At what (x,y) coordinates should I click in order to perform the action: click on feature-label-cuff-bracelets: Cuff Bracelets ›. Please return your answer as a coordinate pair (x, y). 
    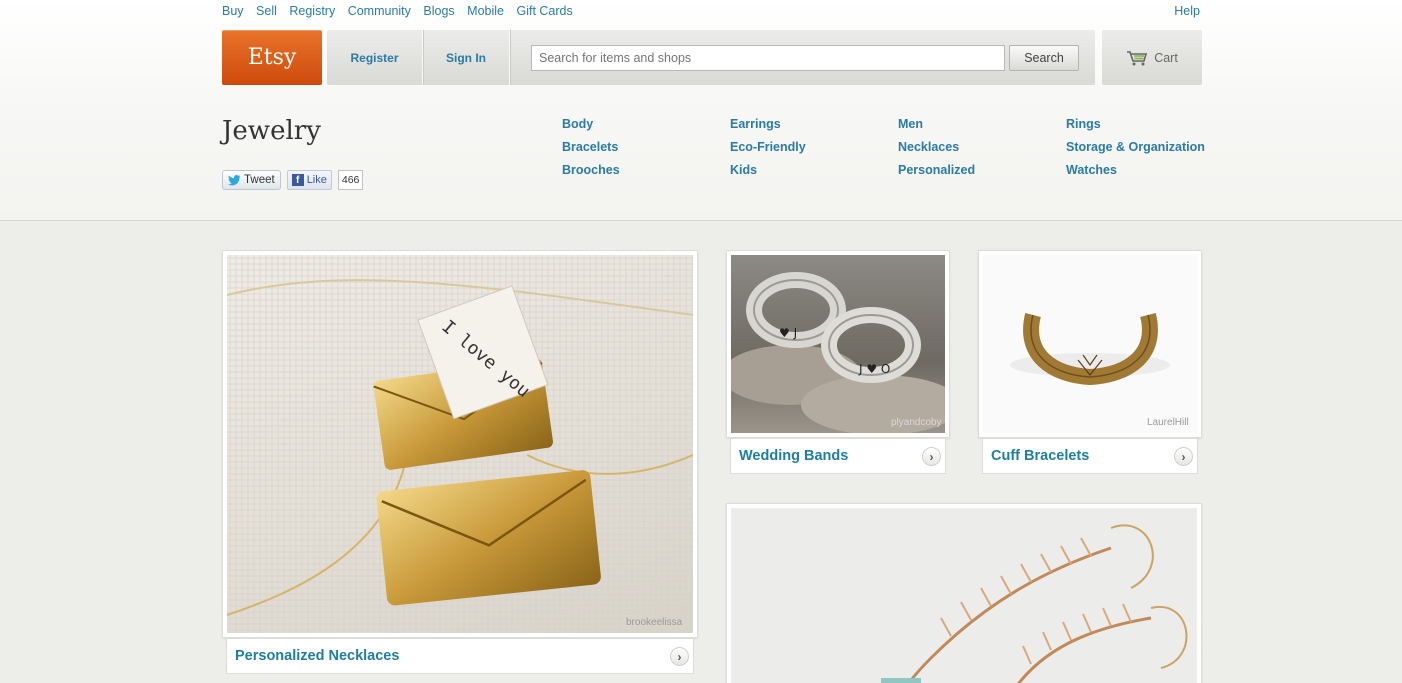
    Looking at the image, I should click on (1090, 456).